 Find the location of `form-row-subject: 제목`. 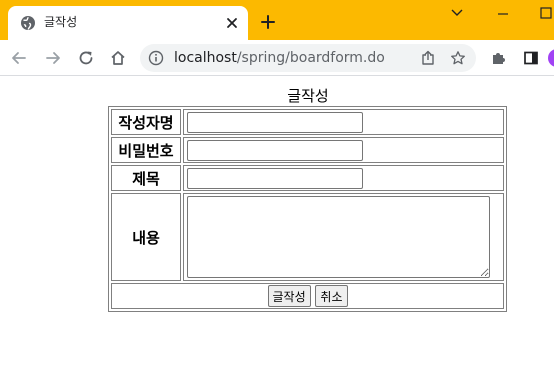

form-row-subject: 제목 is located at coordinates (307, 178).